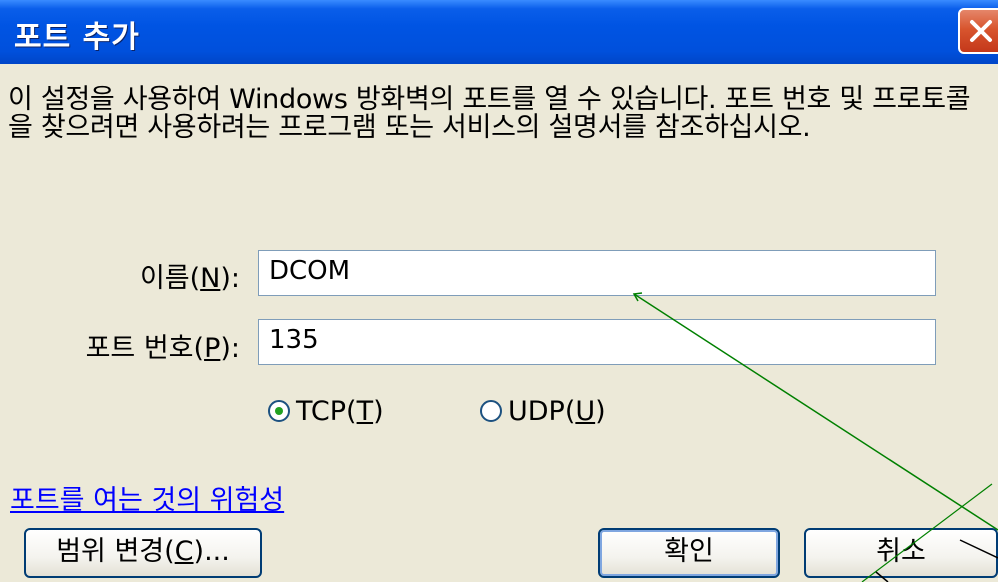 The image size is (998, 582). What do you see at coordinates (279, 411) in the screenshot?
I see `radio-selected-icon` at bounding box center [279, 411].